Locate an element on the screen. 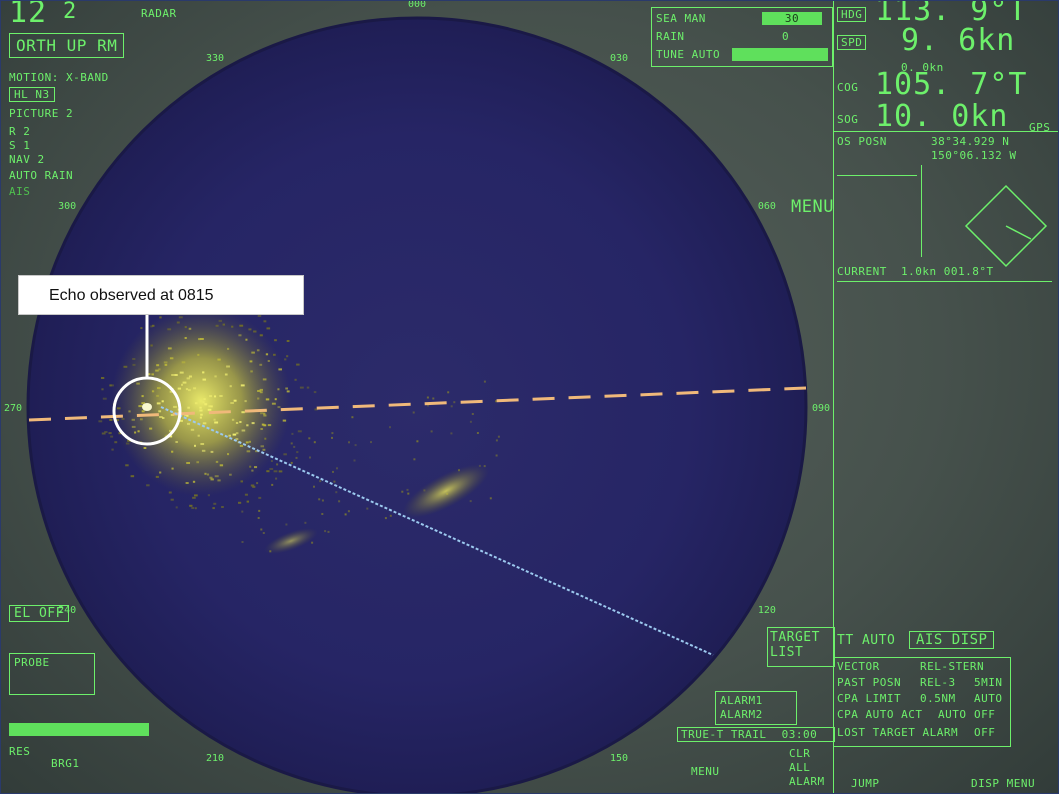 Image resolution: width=1059 pixels, height=794 pixels. past-posn-time: 5MIN is located at coordinates (988, 682).